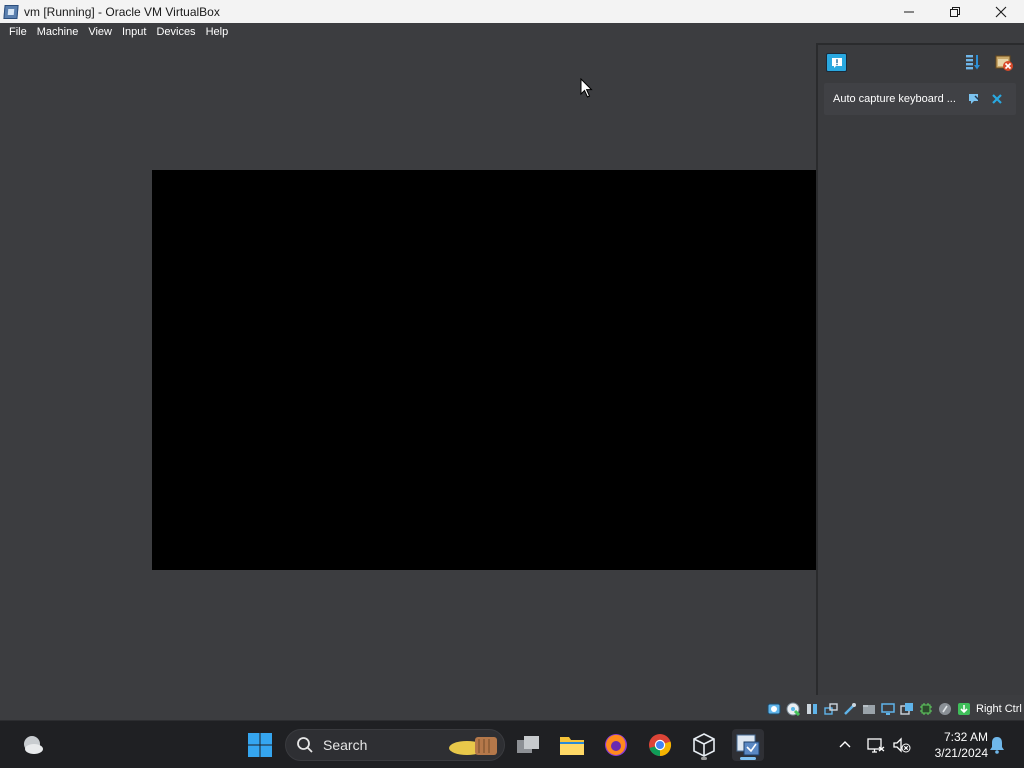 This screenshot has height=768, width=1024. What do you see at coordinates (33, 745) in the screenshot?
I see `weather-icon` at bounding box center [33, 745].